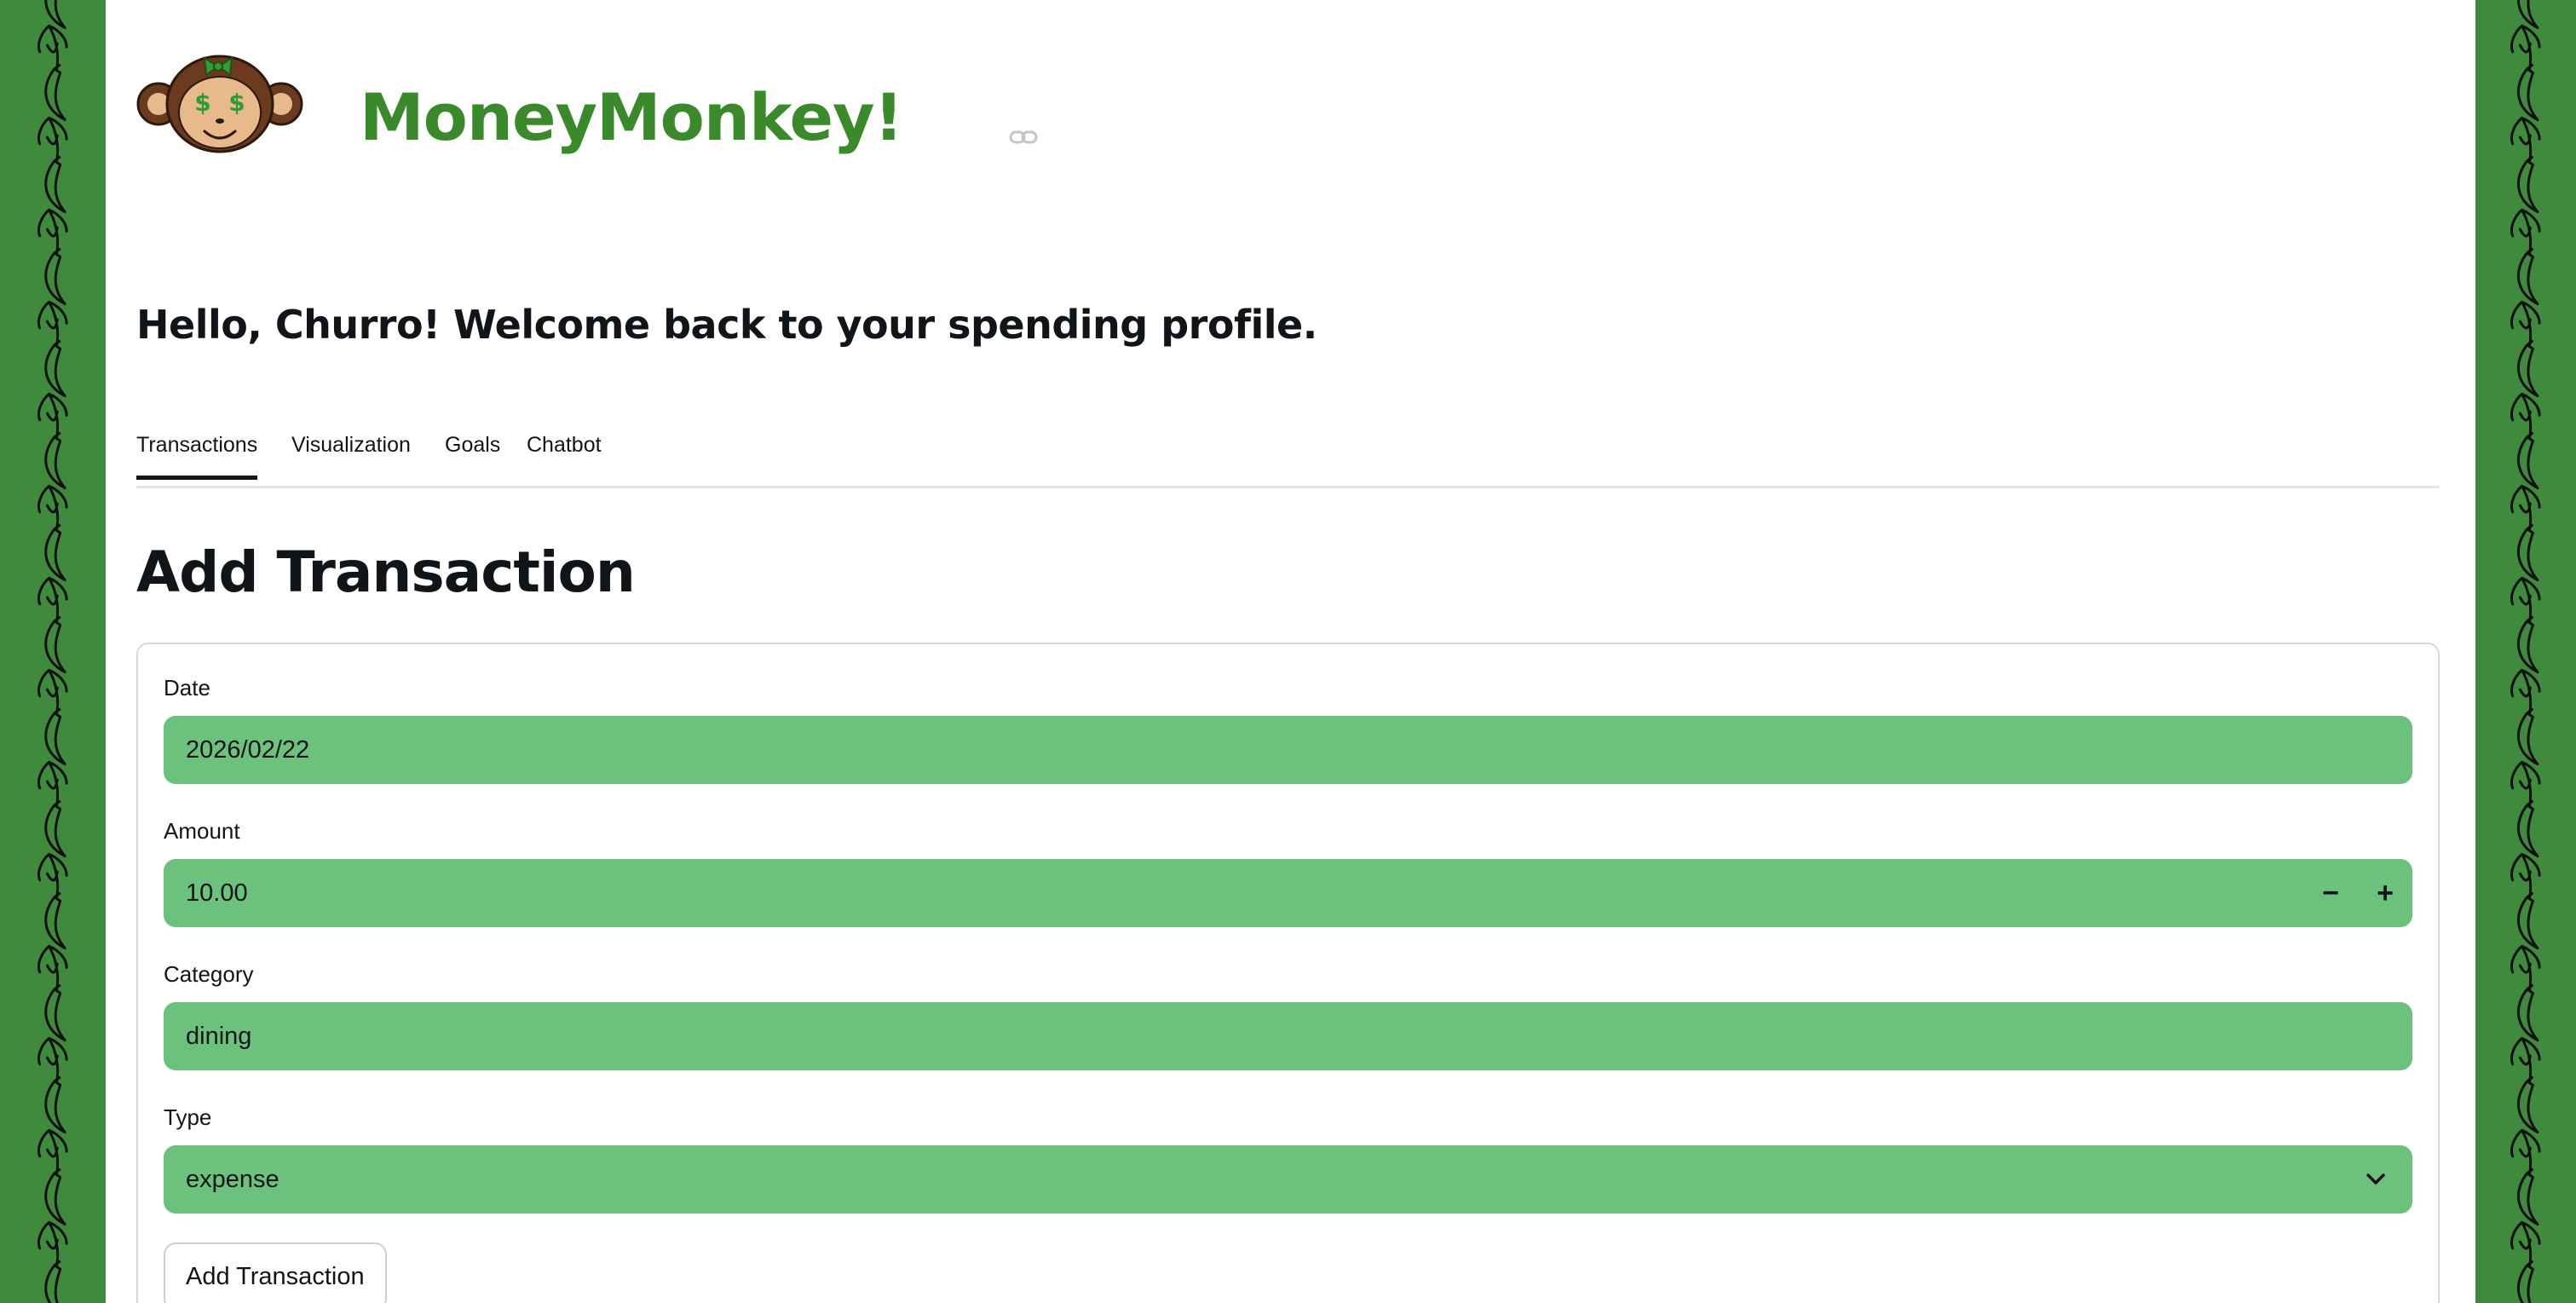 The image size is (2576, 1303). Describe the element at coordinates (386, 572) in the screenshot. I see `add-transaction-heading: Add Transaction` at that location.